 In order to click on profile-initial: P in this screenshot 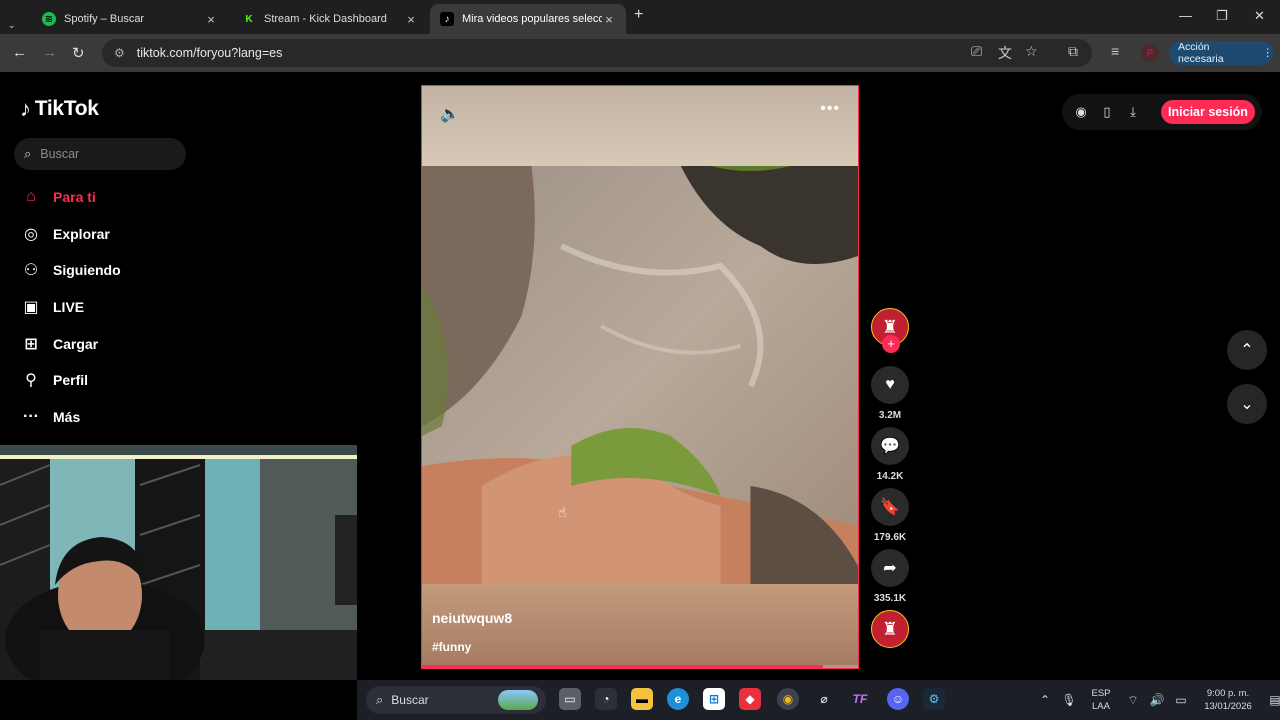, I will do `click(1149, 53)`.